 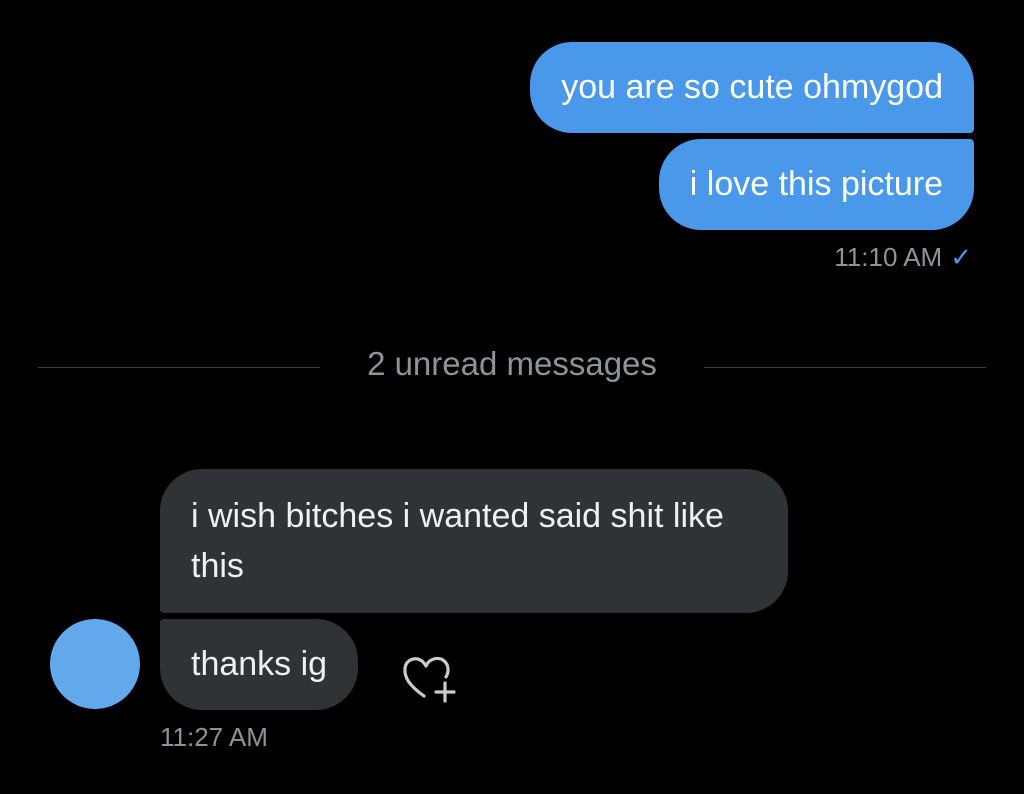 I want to click on received-message: thanks ig, so click(x=259, y=664).